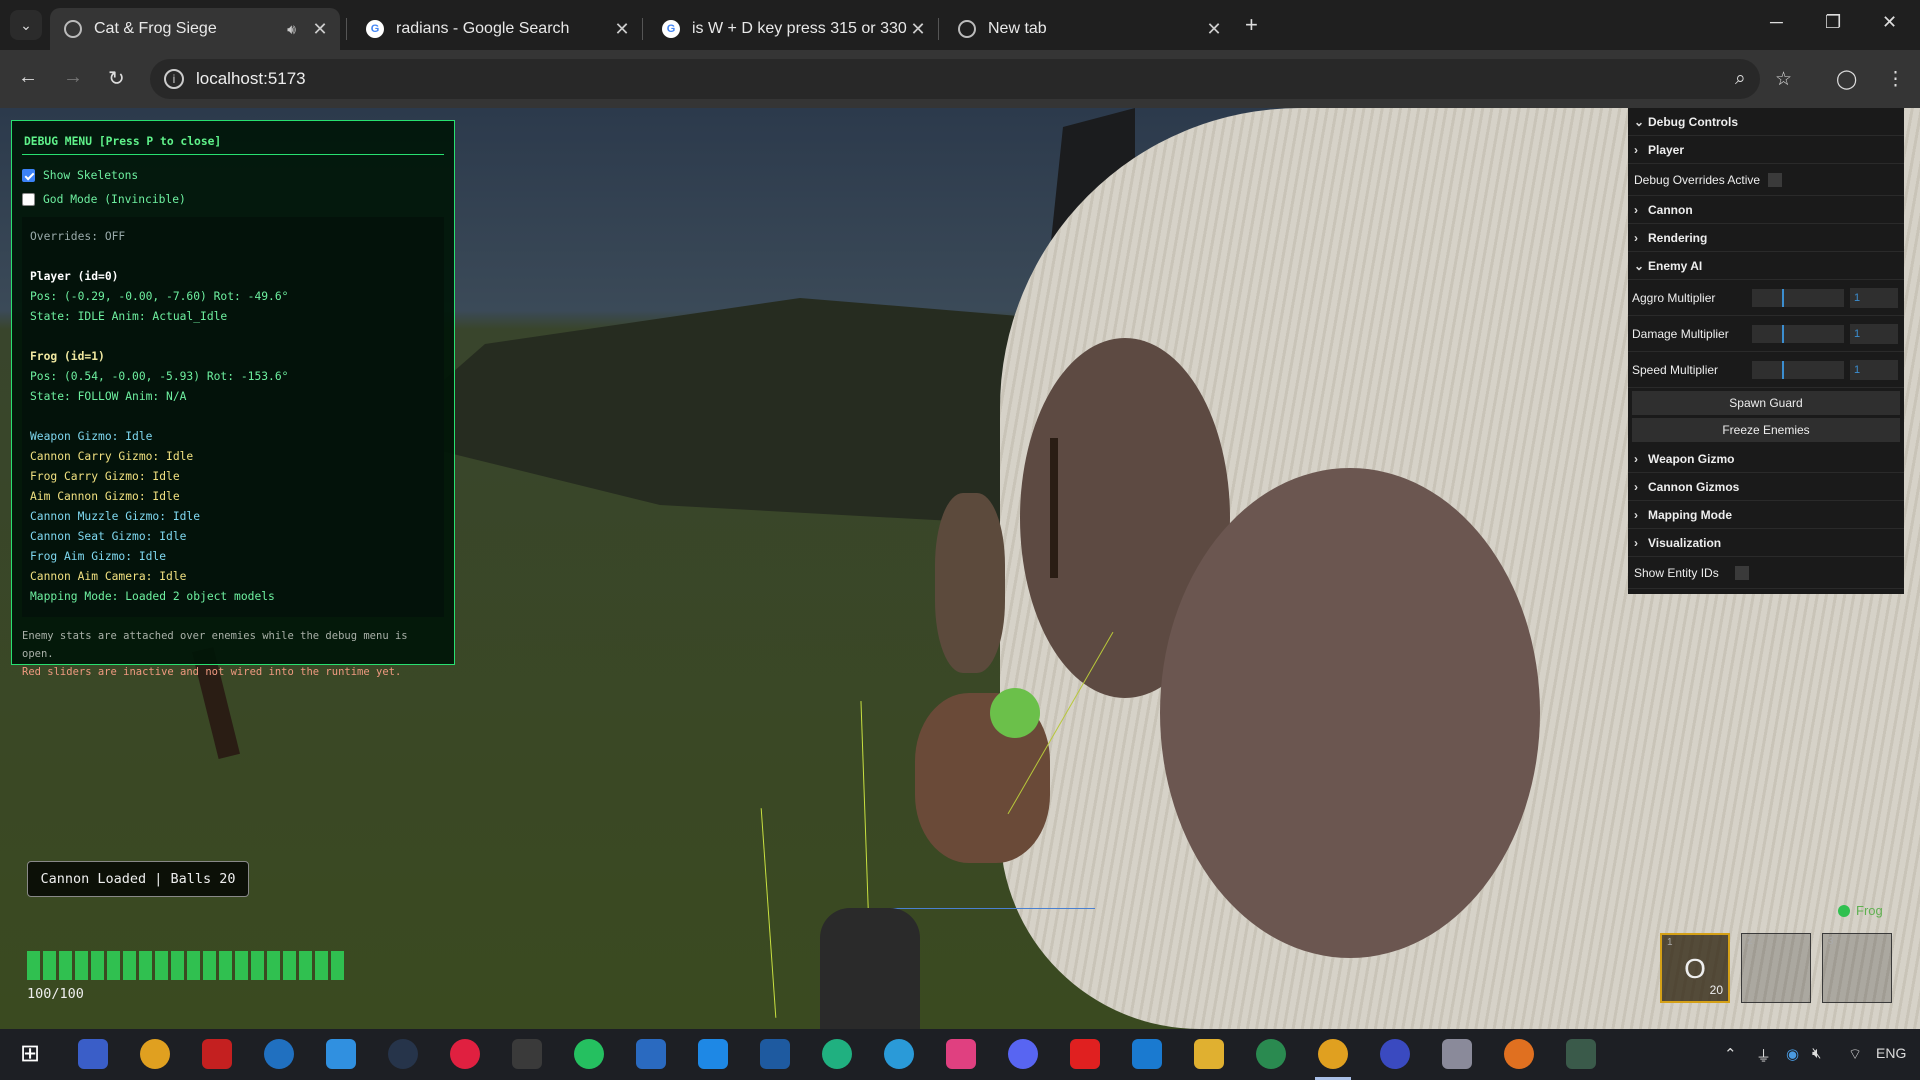 This screenshot has height=1080, width=1920. What do you see at coordinates (1831, 941) in the screenshot?
I see `slot-number: 3` at bounding box center [1831, 941].